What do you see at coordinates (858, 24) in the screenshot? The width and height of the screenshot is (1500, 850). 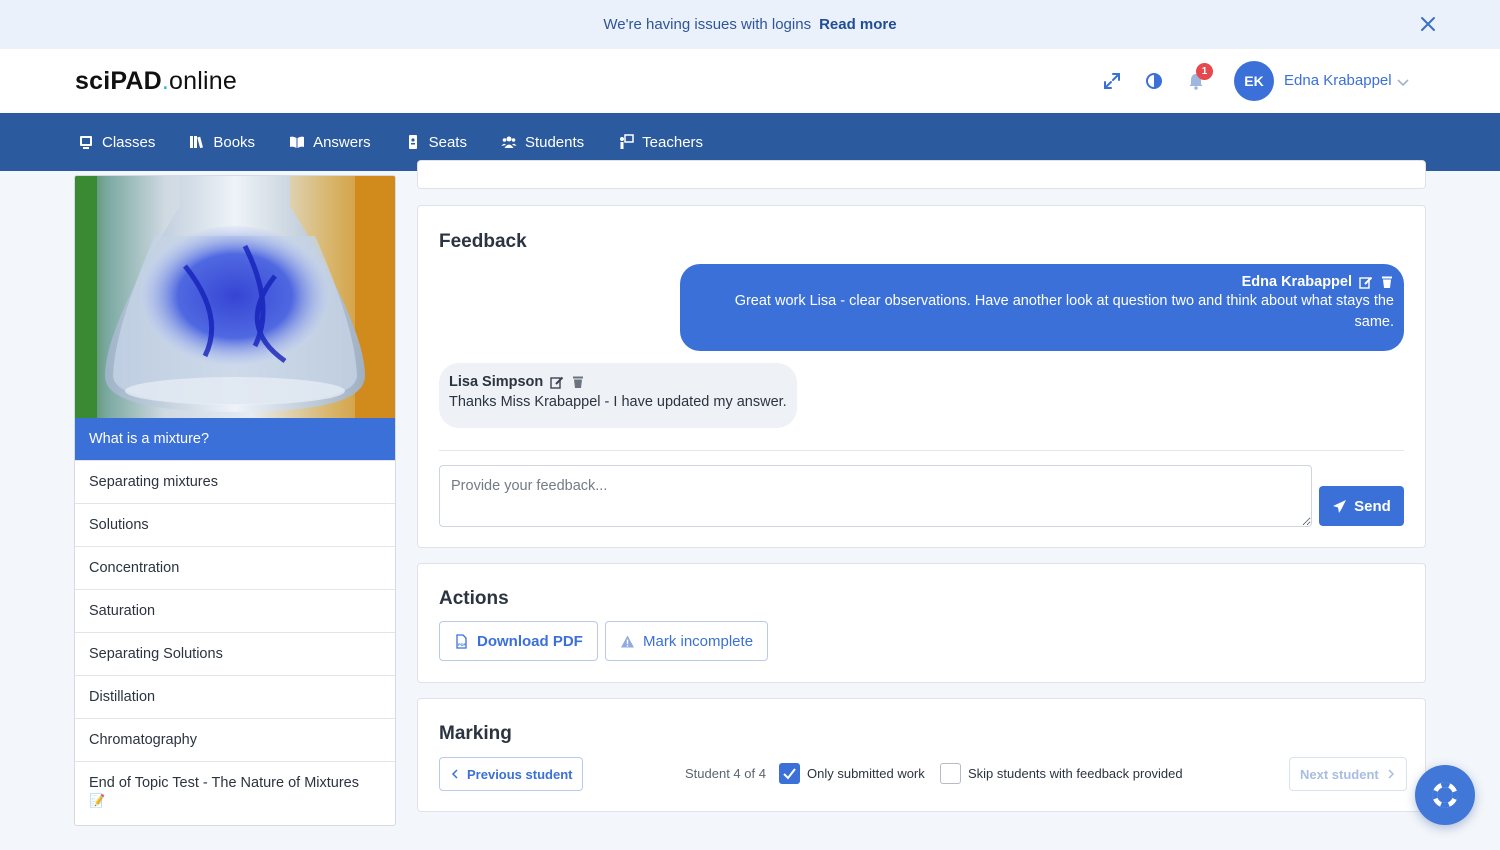 I see `banner-read-more-link: Read more` at bounding box center [858, 24].